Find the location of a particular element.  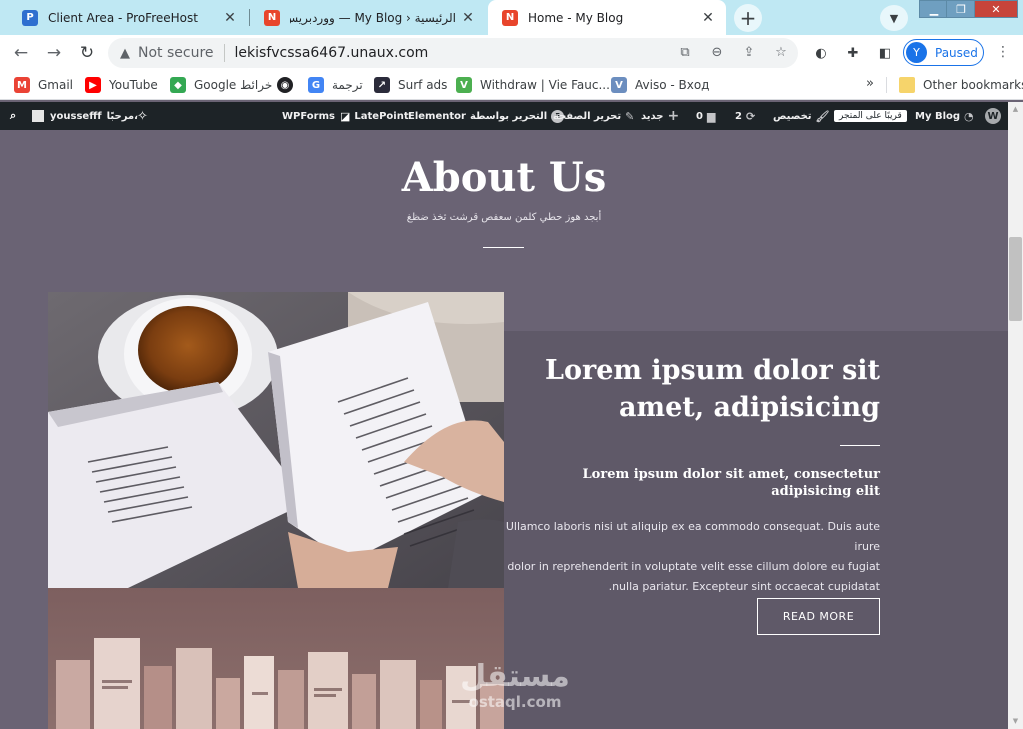

bookmark-google-maps: ◆ Google خرائط is located at coordinates (221, 85).